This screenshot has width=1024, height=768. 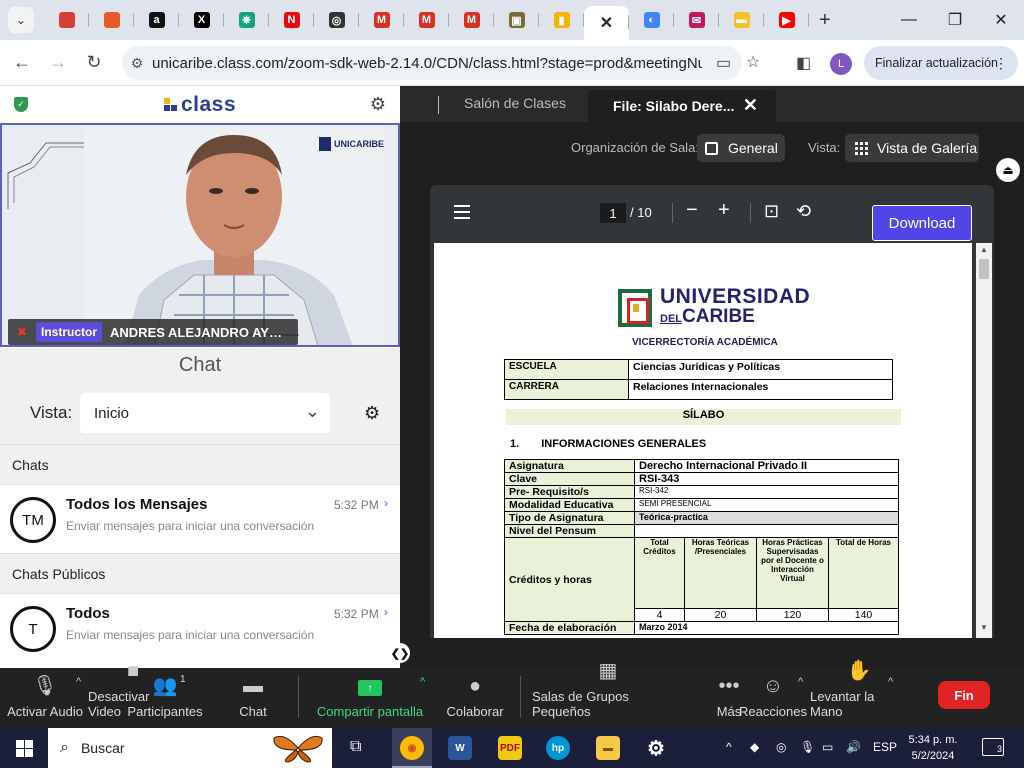 I want to click on tray-language: ESP, so click(x=885, y=747).